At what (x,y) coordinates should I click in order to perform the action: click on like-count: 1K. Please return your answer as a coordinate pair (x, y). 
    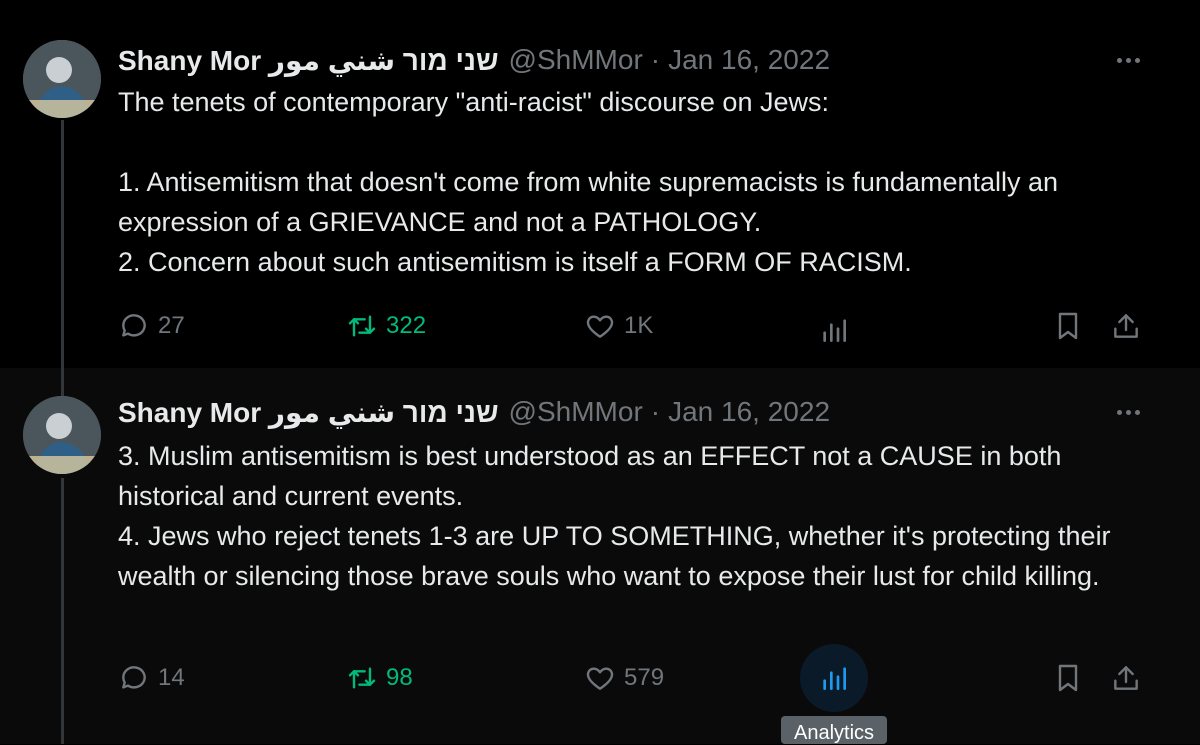
    Looking at the image, I should click on (639, 325).